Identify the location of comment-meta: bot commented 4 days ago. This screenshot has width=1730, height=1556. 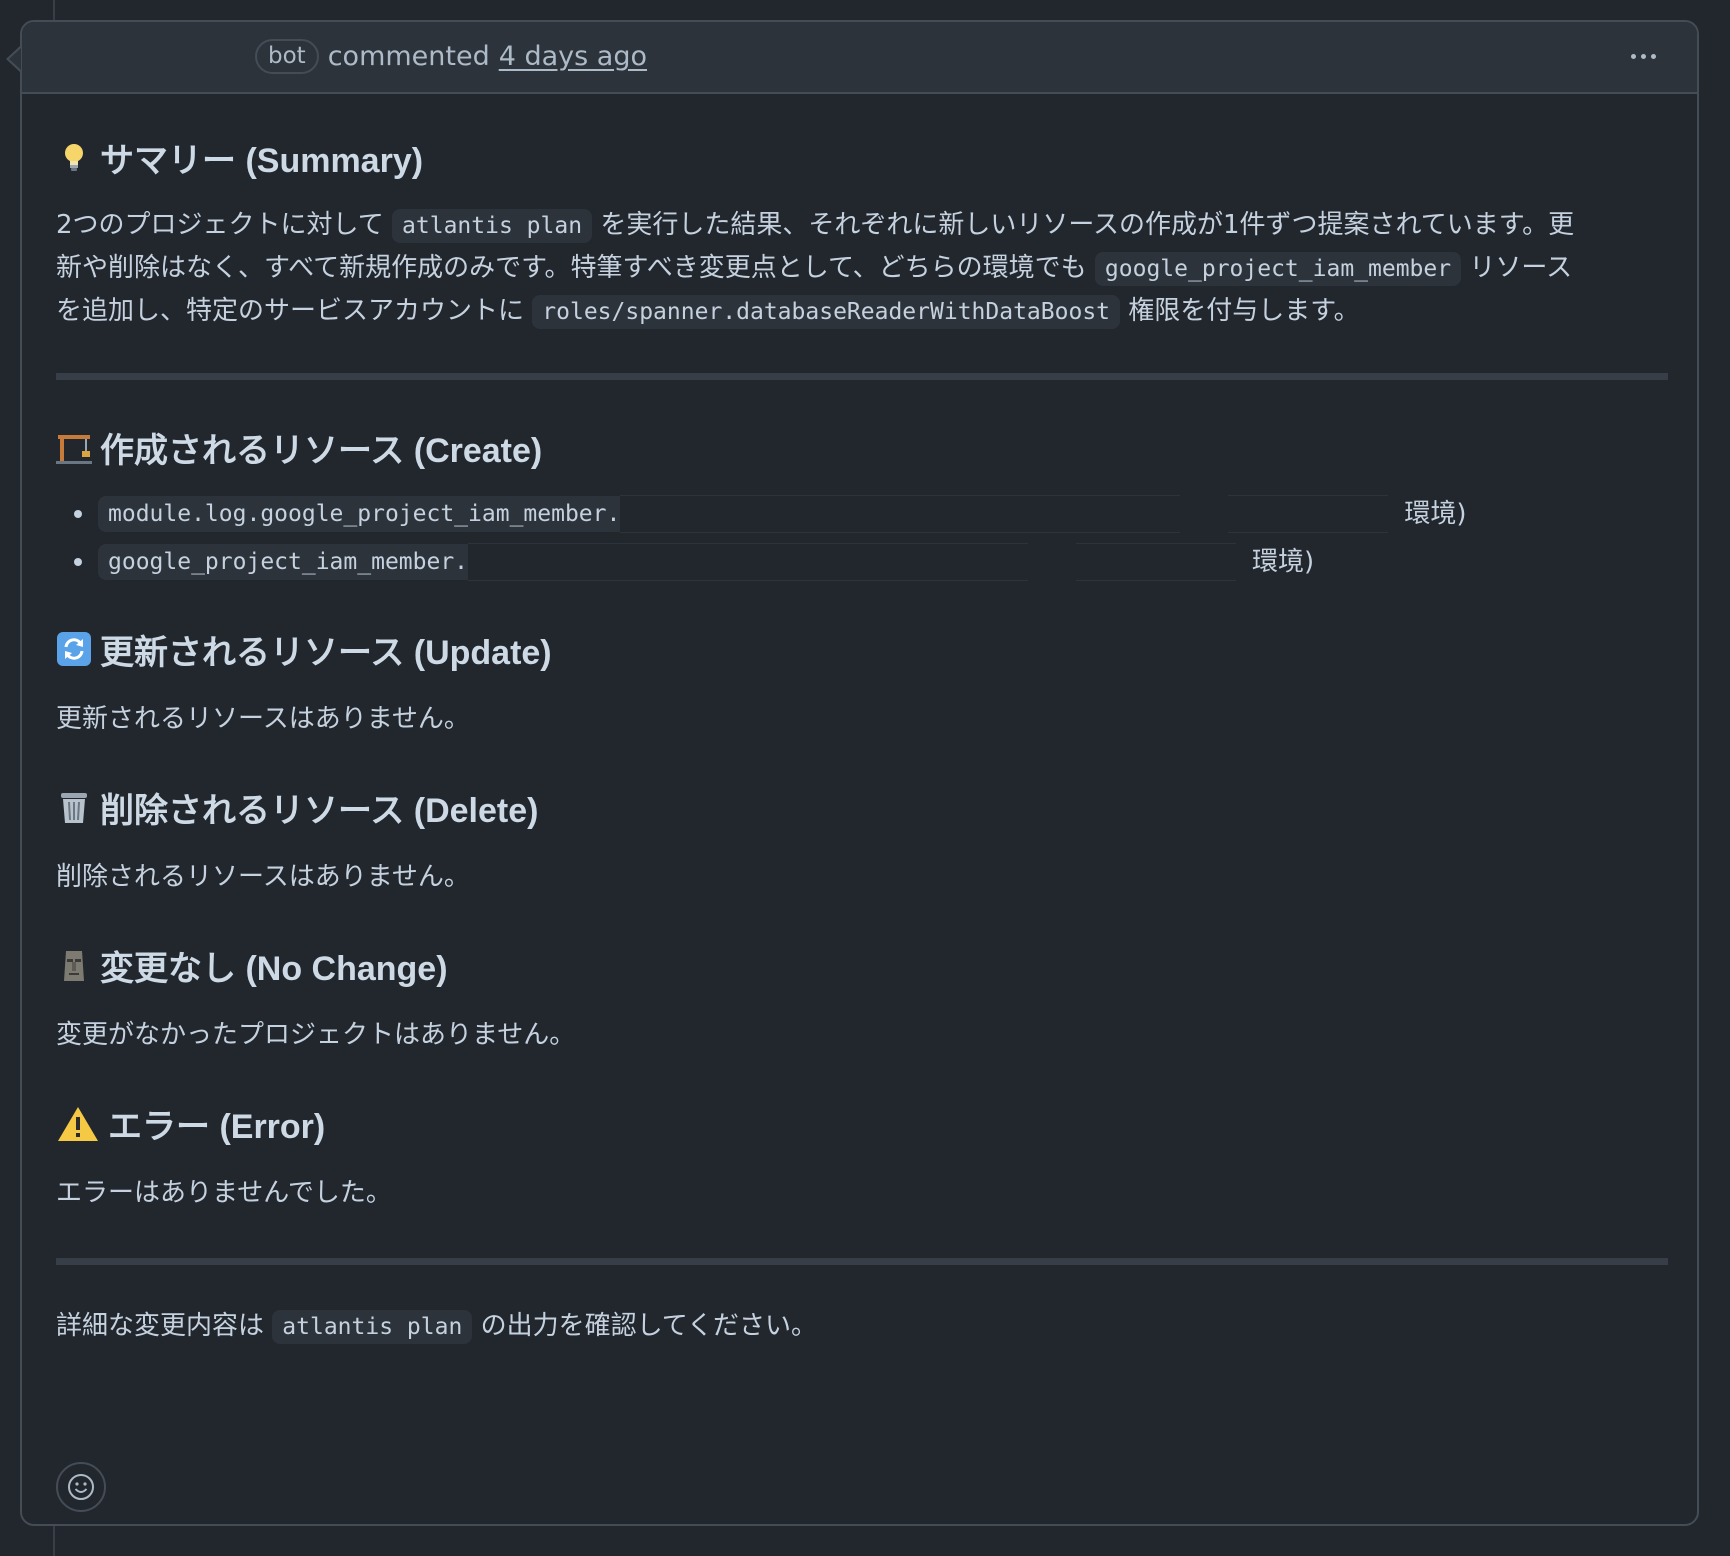
(451, 56).